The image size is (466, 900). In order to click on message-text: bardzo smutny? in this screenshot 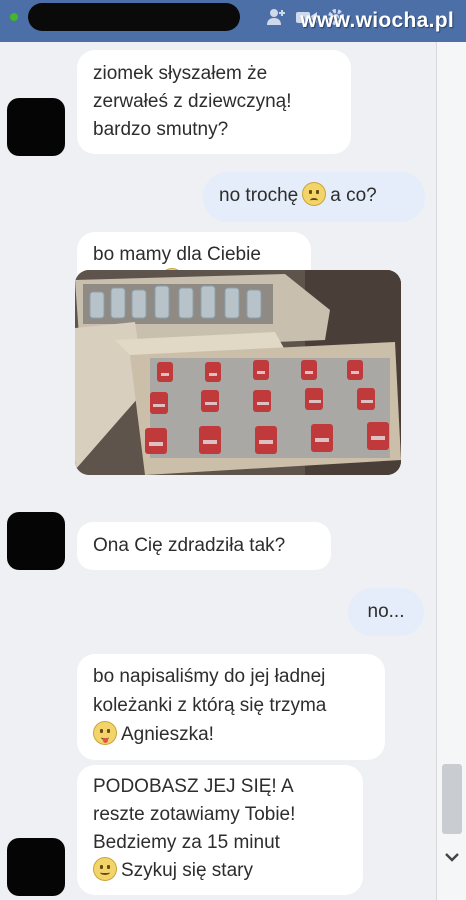, I will do `click(161, 129)`.